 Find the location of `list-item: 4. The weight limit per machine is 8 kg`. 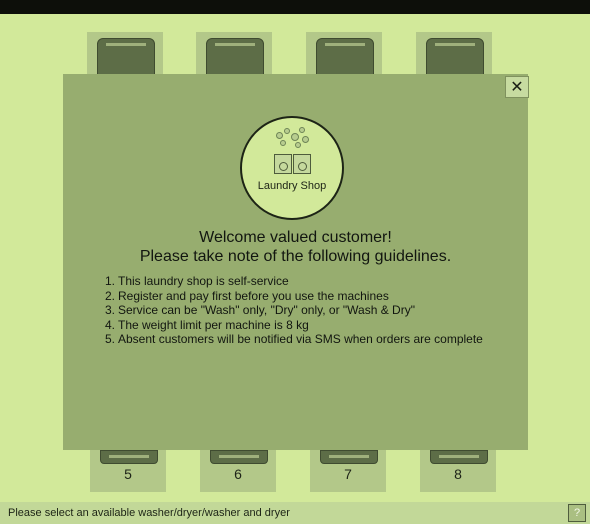

list-item: 4. The weight limit per machine is 8 kg is located at coordinates (305, 325).